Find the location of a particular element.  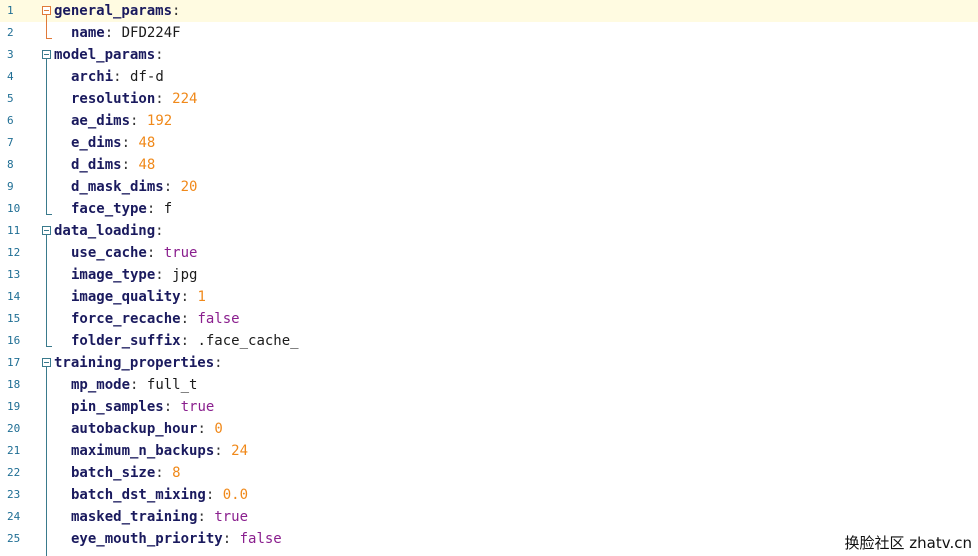

line-number: 12 is located at coordinates (14, 252).